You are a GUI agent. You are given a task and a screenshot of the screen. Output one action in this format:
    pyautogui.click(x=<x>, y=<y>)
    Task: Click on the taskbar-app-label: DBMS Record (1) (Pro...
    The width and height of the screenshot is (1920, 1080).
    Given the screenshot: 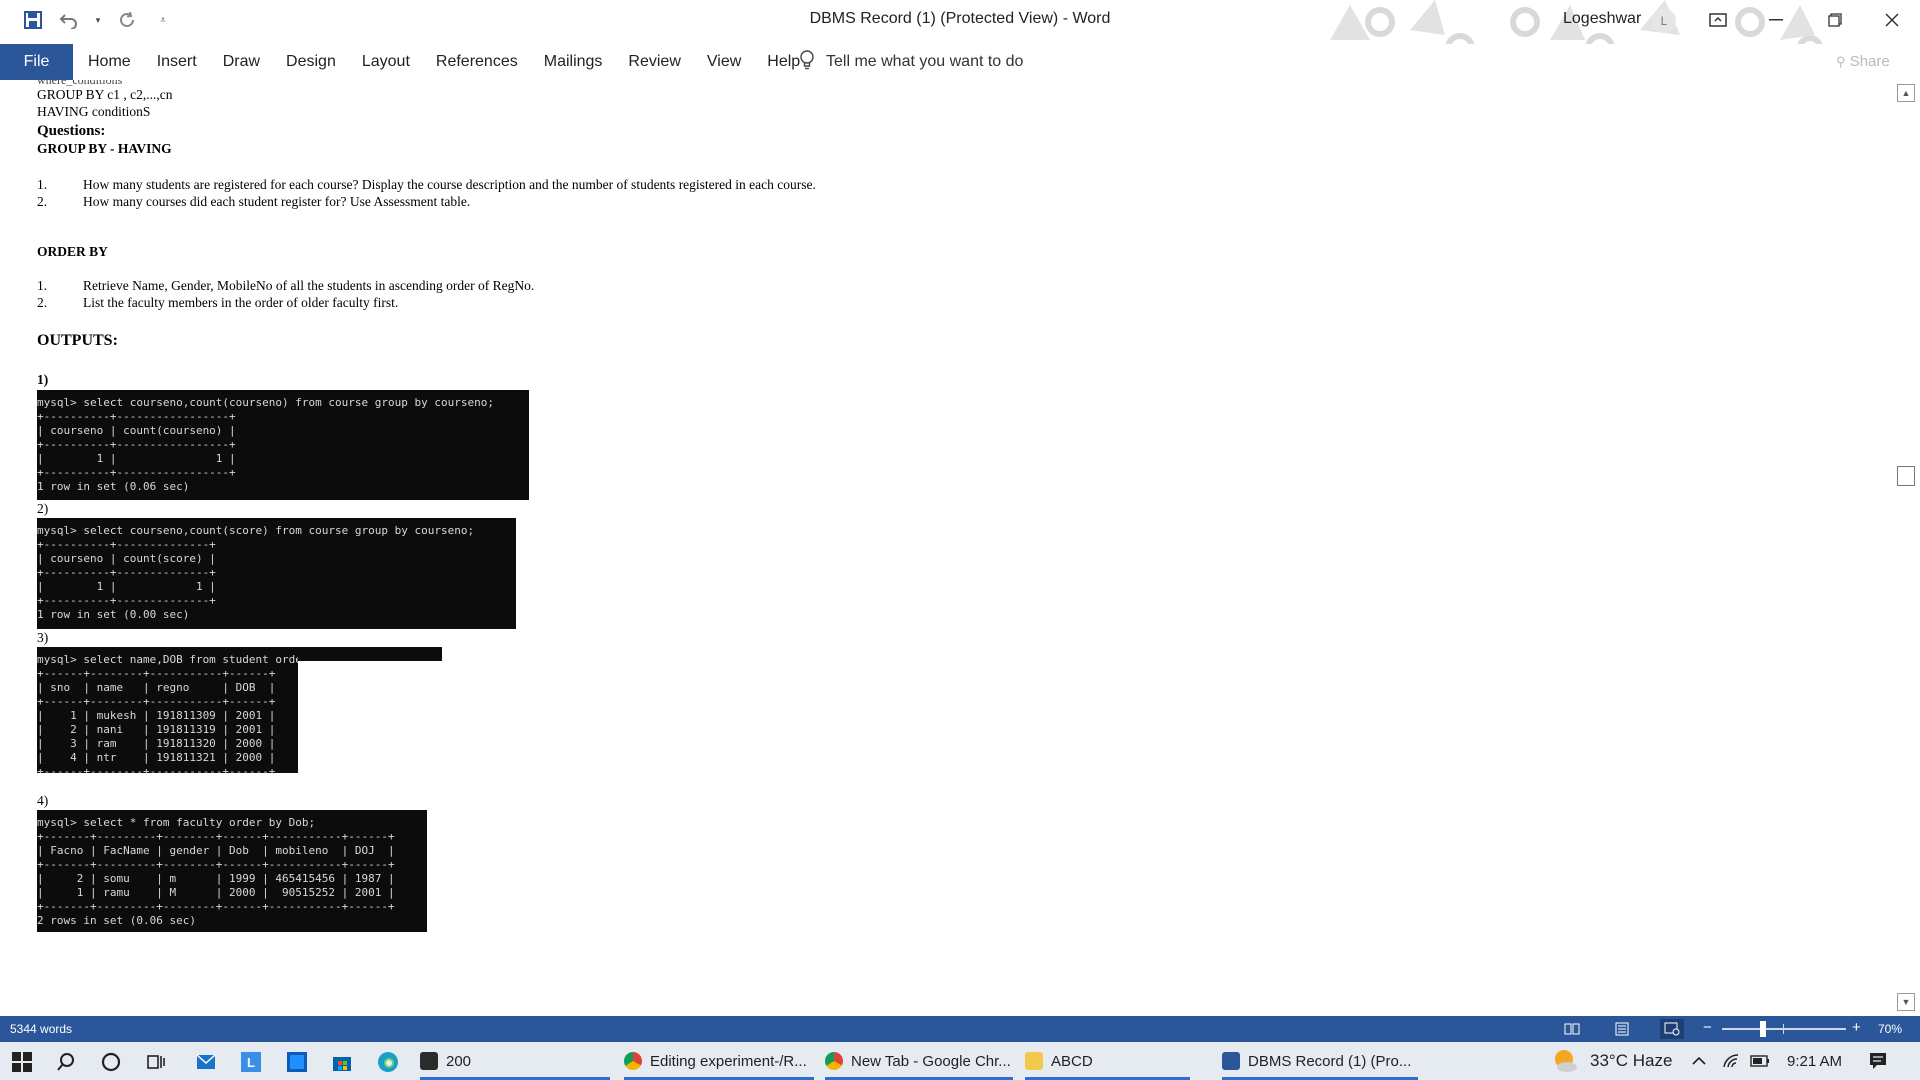 What is the action you would take?
    pyautogui.click(x=1330, y=1061)
    